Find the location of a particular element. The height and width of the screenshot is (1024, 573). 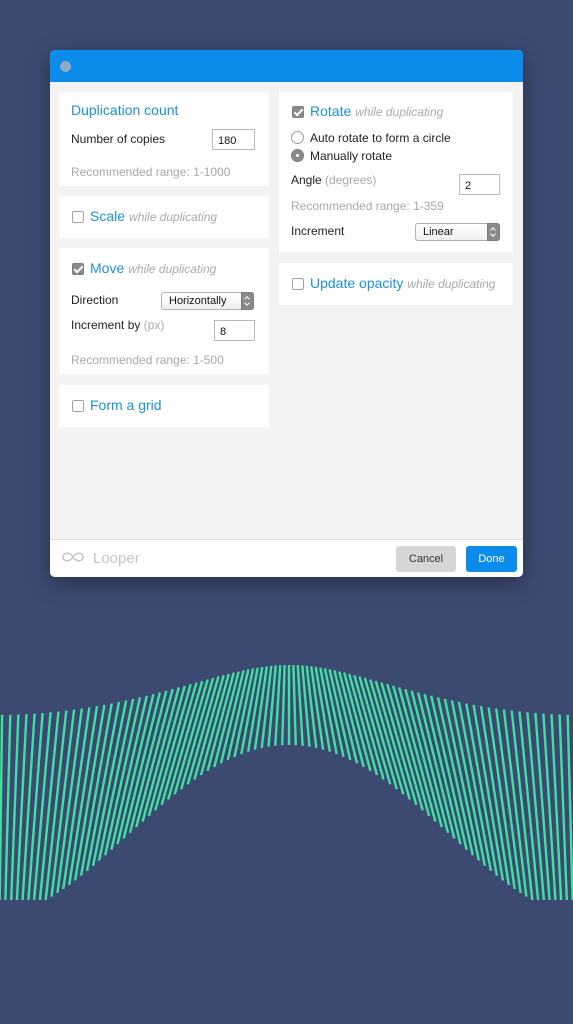

infinity-logo-icon is located at coordinates (73, 557).